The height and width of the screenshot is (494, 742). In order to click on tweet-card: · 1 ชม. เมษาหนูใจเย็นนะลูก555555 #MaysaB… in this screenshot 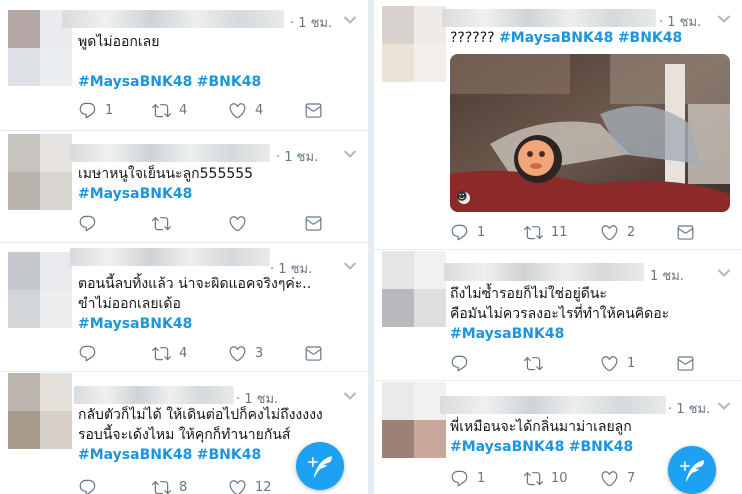, I will do `click(184, 187)`.